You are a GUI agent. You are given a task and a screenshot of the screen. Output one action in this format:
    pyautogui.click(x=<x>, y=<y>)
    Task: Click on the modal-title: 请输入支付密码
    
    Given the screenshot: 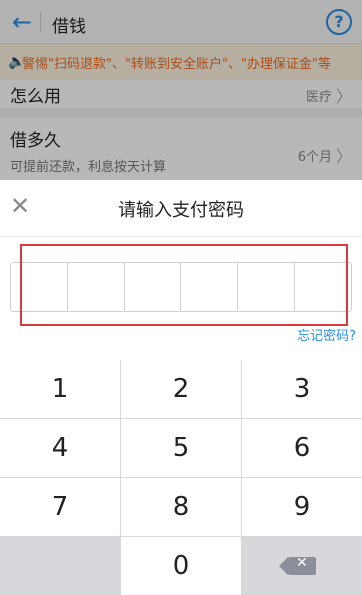 What is the action you would take?
    pyautogui.click(x=181, y=210)
    